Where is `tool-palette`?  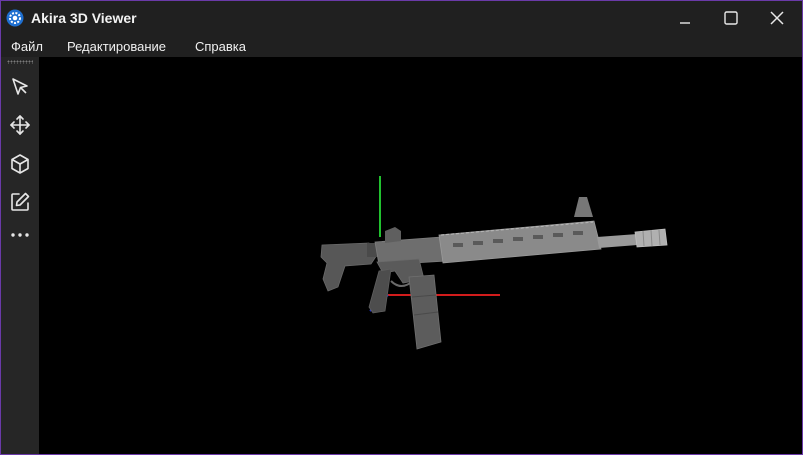
tool-palette is located at coordinates (20, 255).